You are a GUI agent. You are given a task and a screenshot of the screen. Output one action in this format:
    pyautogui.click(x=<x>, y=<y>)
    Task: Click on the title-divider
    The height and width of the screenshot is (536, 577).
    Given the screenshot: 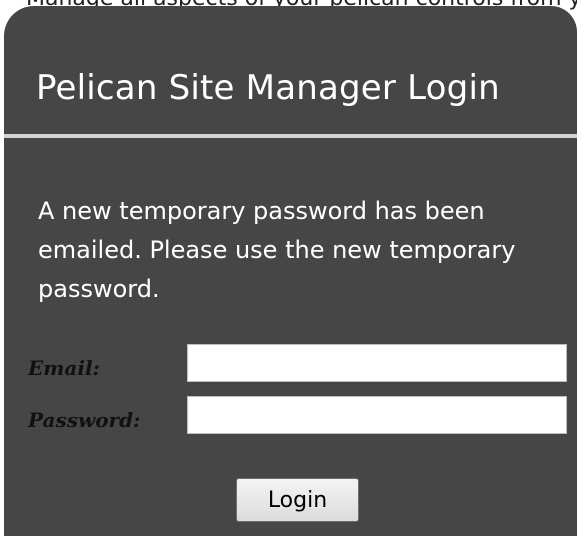 What is the action you would take?
    pyautogui.click(x=290, y=136)
    